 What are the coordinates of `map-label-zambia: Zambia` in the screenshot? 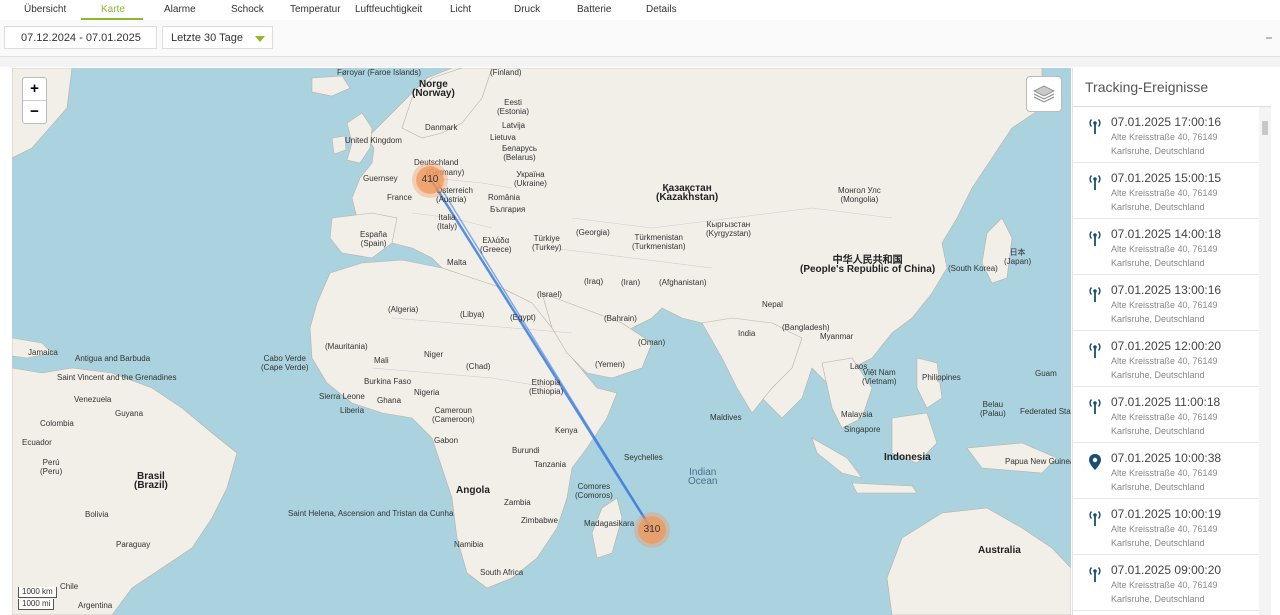 It's located at (517, 502).